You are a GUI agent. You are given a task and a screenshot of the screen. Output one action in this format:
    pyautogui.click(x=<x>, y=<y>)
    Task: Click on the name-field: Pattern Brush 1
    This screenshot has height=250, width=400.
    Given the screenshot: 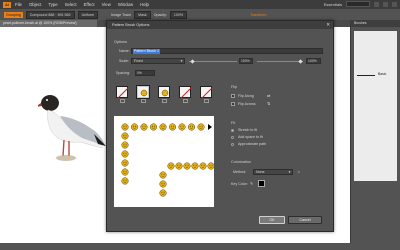 What is the action you would take?
    pyautogui.click(x=227, y=51)
    